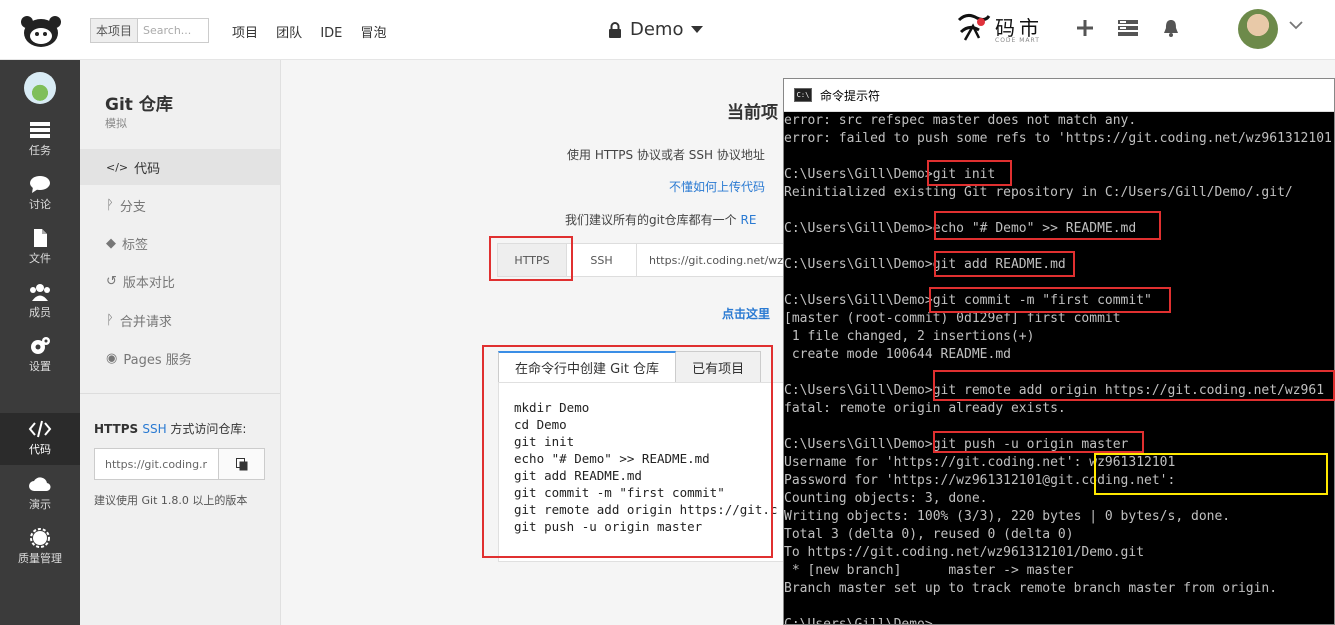 Image resolution: width=1335 pixels, height=625 pixels. What do you see at coordinates (602, 260) in the screenshot?
I see `protocol-tab-ssh: SSH` at bounding box center [602, 260].